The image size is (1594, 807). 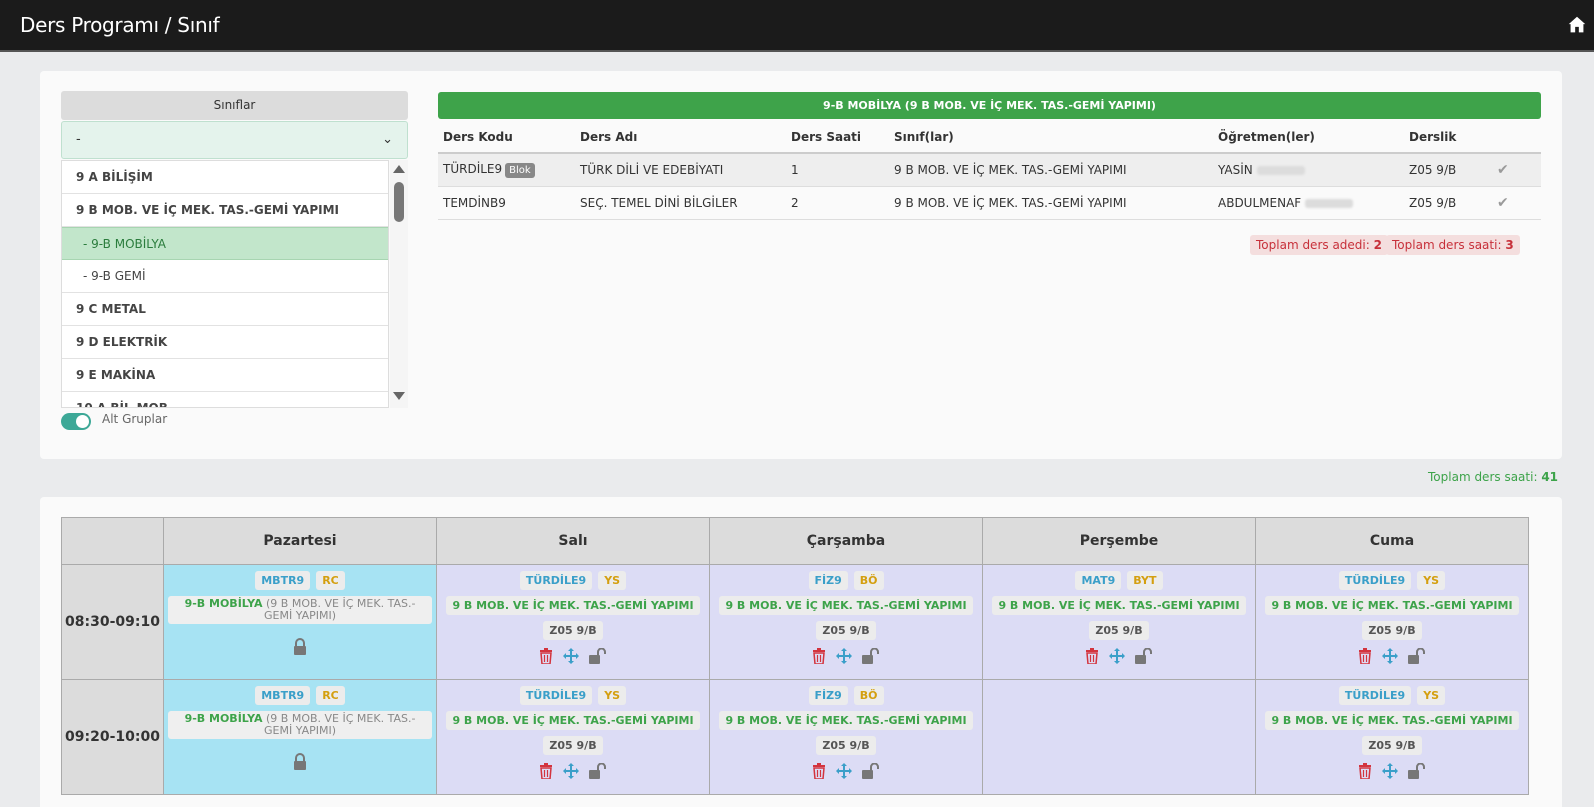 I want to click on course-teacher-cell: YASİN, so click(x=1308, y=170).